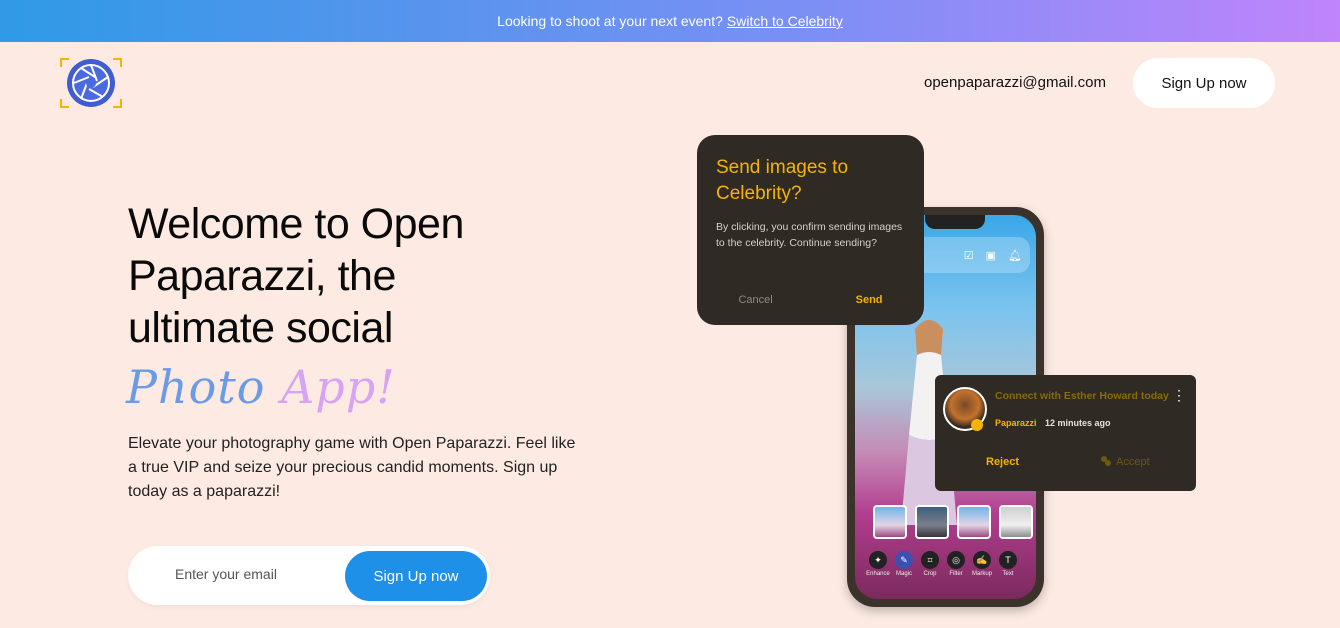 The height and width of the screenshot is (628, 1340). What do you see at coordinates (982, 560) in the screenshot?
I see `markup-icon: ✍` at bounding box center [982, 560].